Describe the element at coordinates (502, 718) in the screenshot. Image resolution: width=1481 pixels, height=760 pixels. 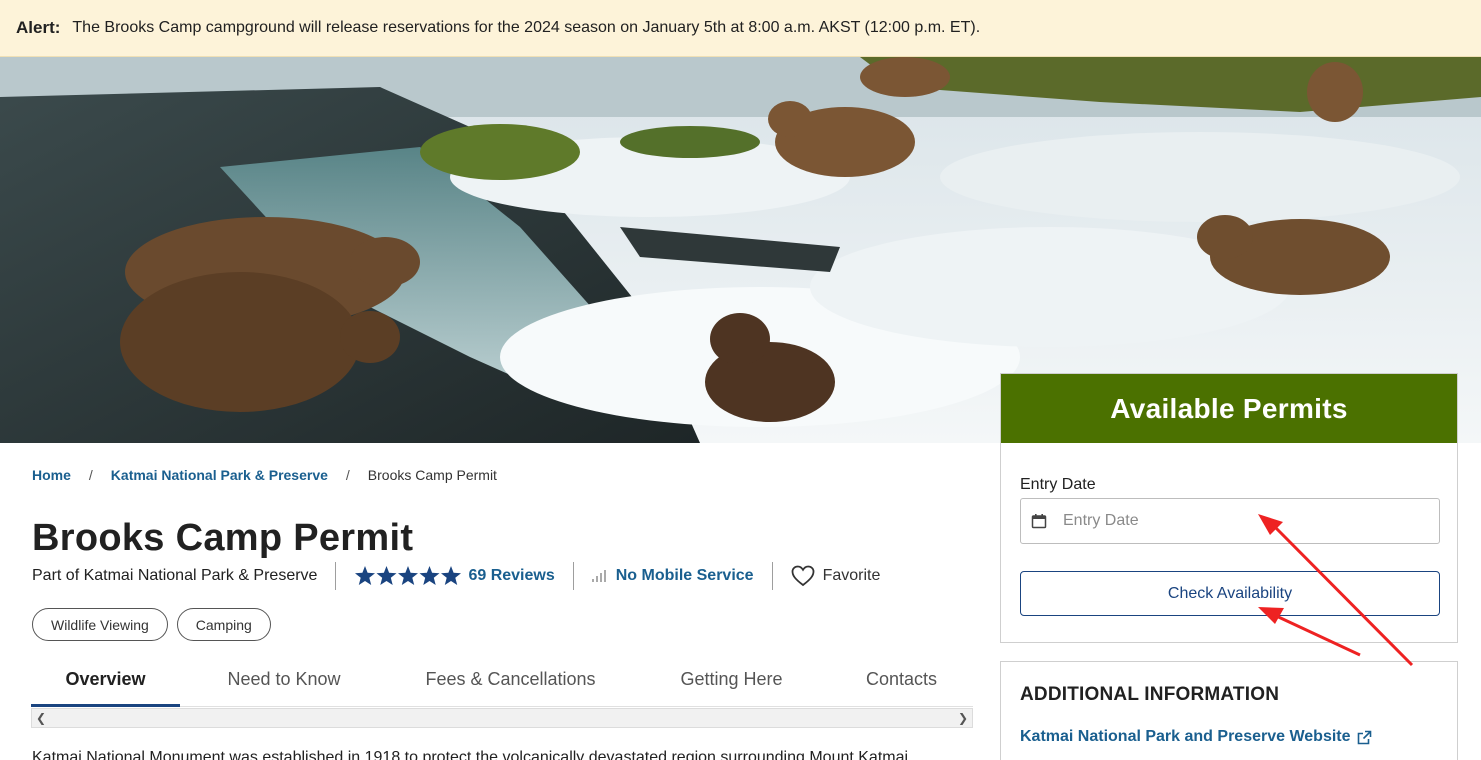
I see `tabs-scrollbar: ❮ ❯` at that location.